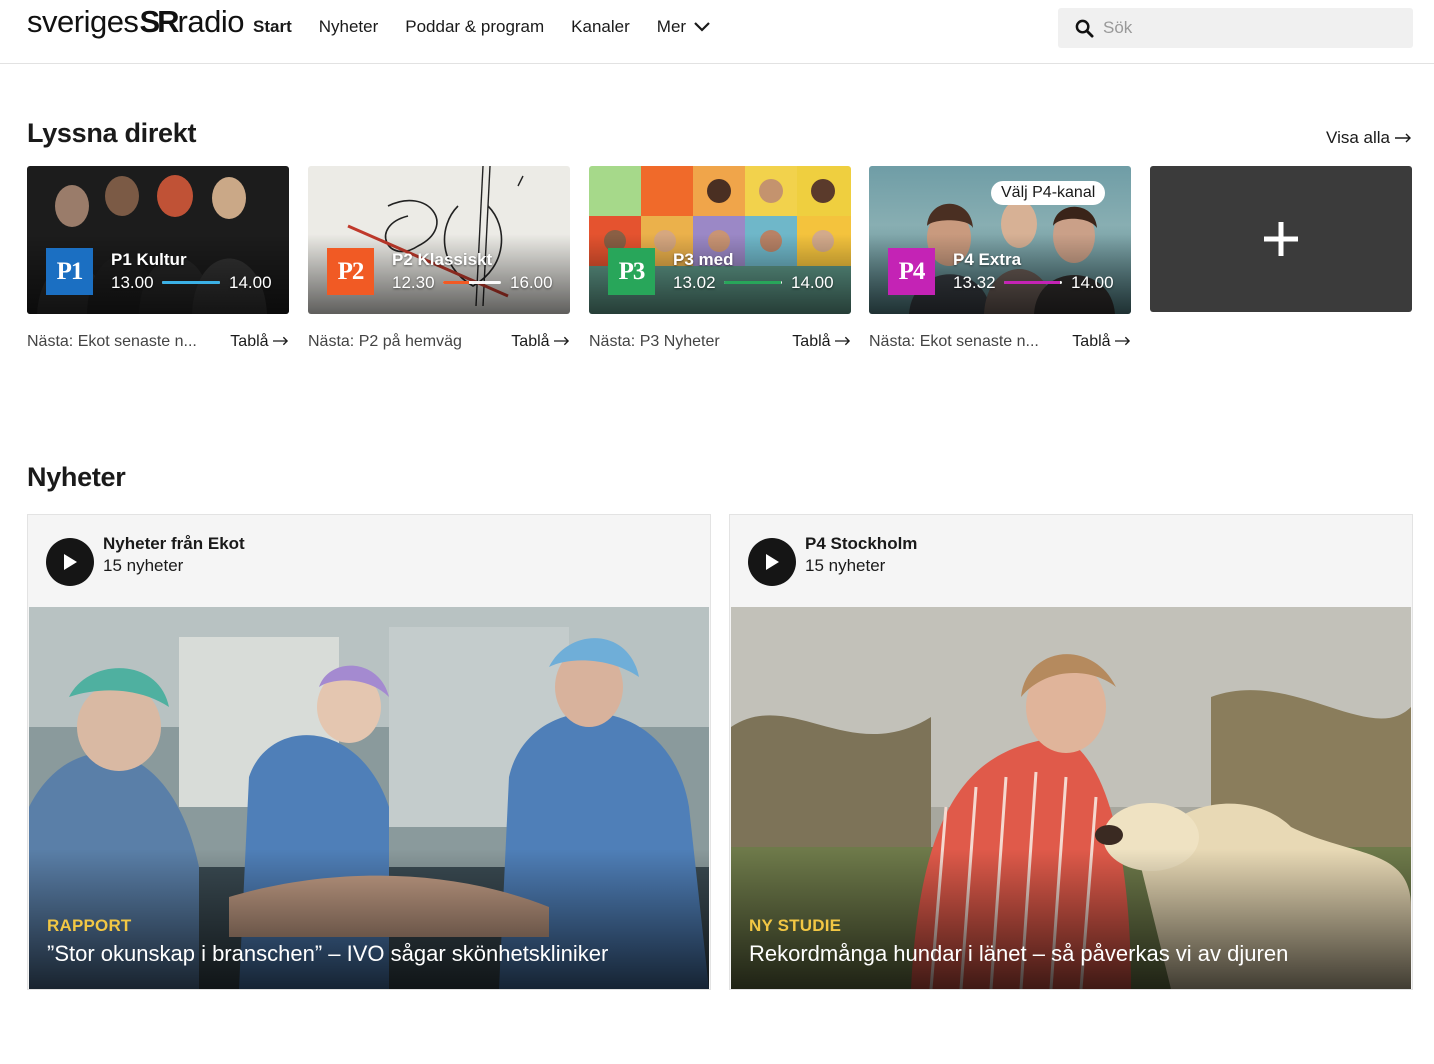 This screenshot has height=1064, width=1434. I want to click on see-all-link: Visa alla, so click(1369, 138).